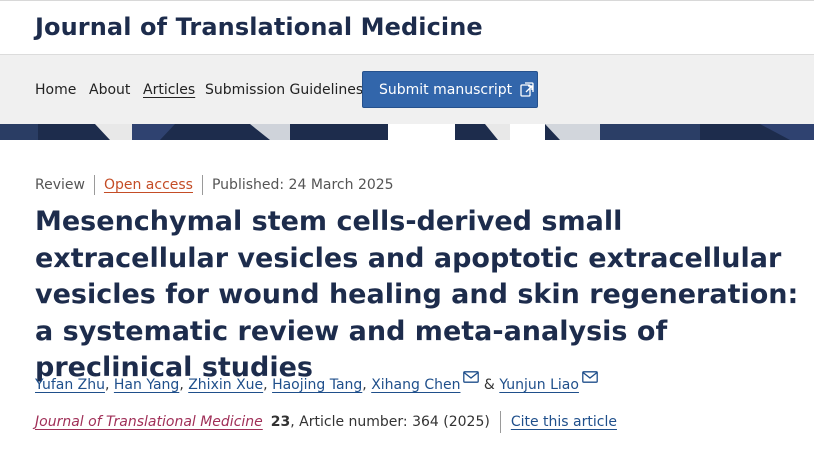  What do you see at coordinates (539, 385) in the screenshot?
I see `author-link: Yunjun Liao` at bounding box center [539, 385].